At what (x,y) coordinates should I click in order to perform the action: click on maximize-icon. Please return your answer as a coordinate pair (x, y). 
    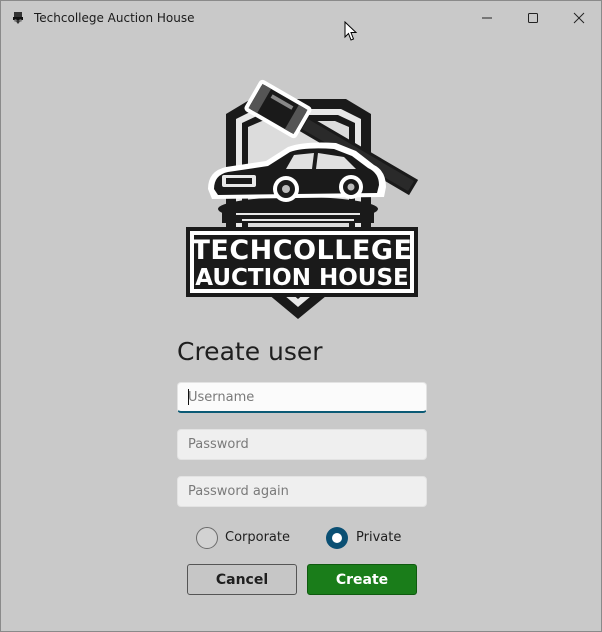
    Looking at the image, I should click on (533, 18).